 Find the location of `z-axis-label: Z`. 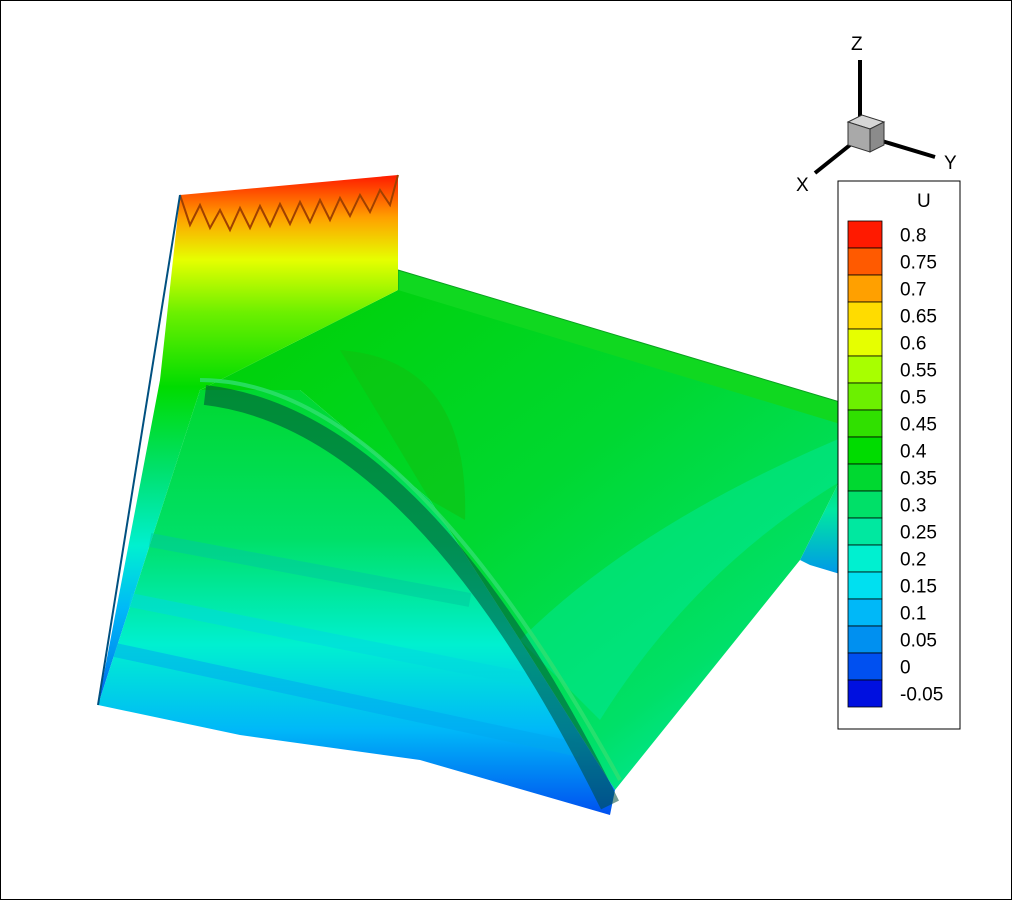

z-axis-label: Z is located at coordinates (857, 44).